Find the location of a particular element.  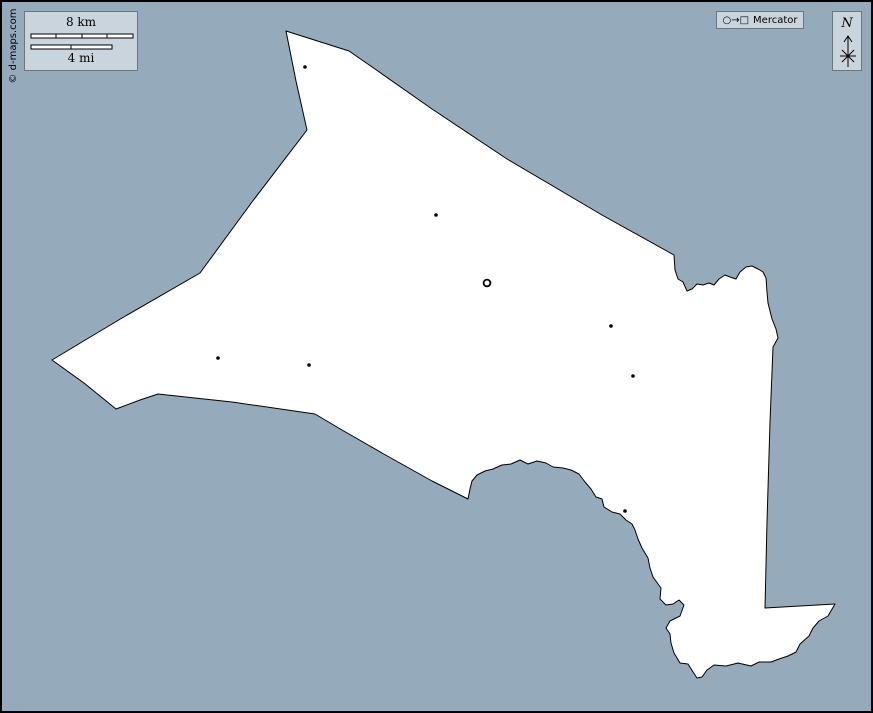

scale-bar-panel: 8 km 4 mi is located at coordinates (81, 41).